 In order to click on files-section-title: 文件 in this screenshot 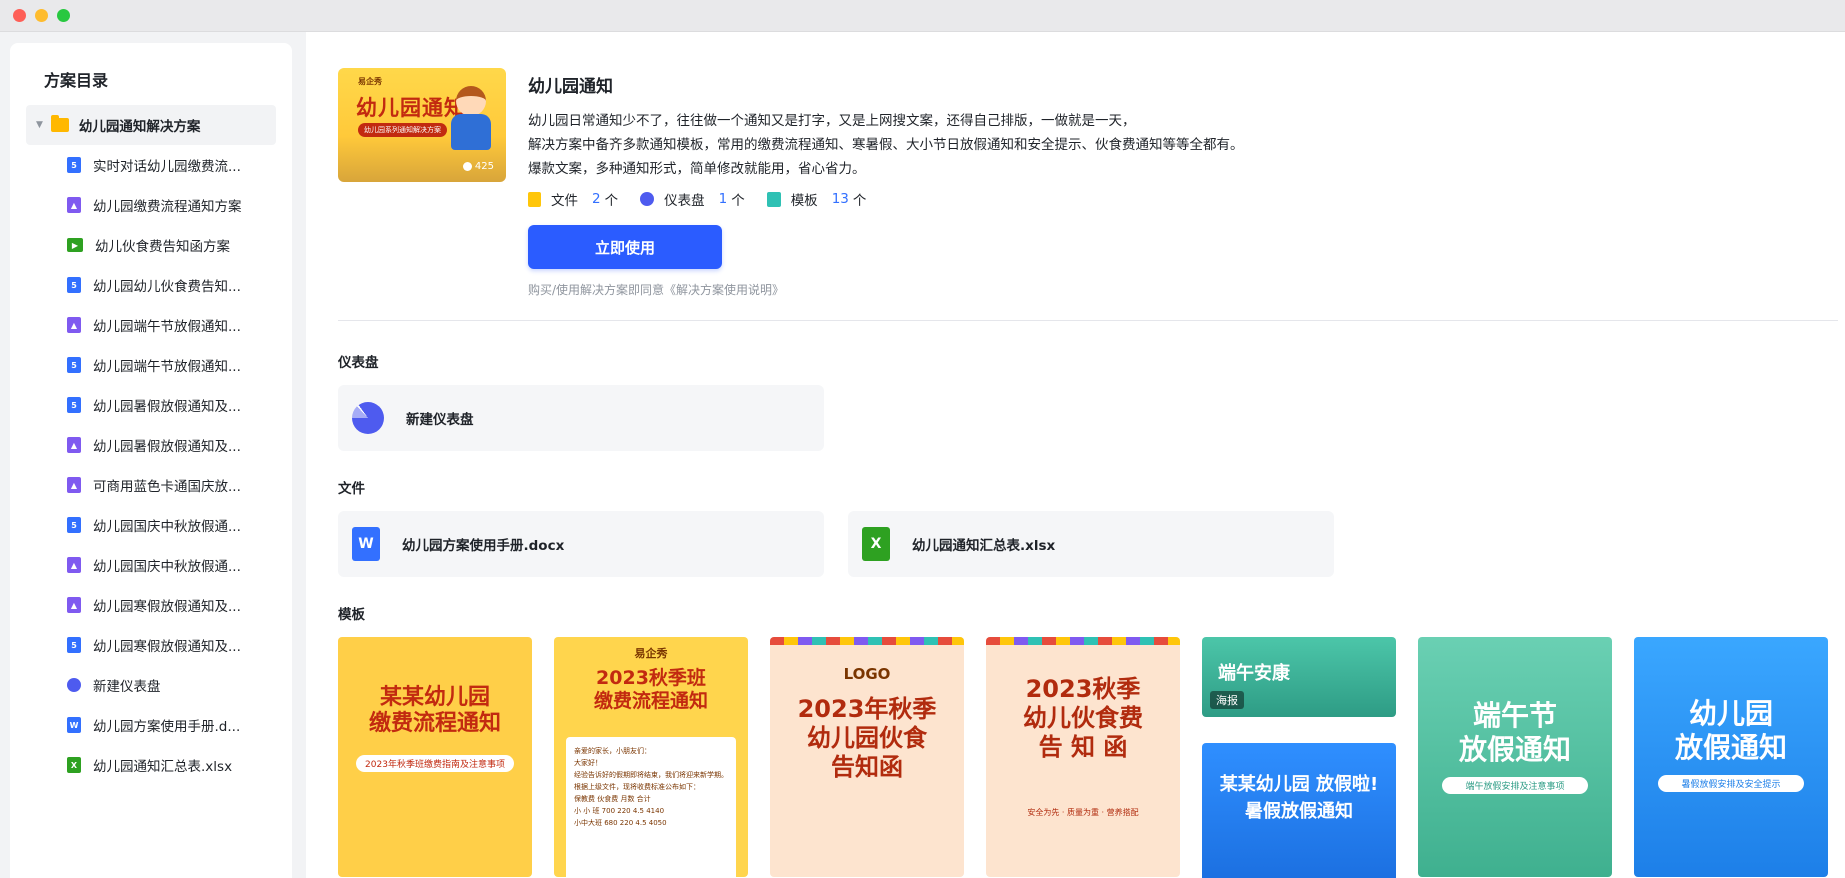, I will do `click(351, 489)`.